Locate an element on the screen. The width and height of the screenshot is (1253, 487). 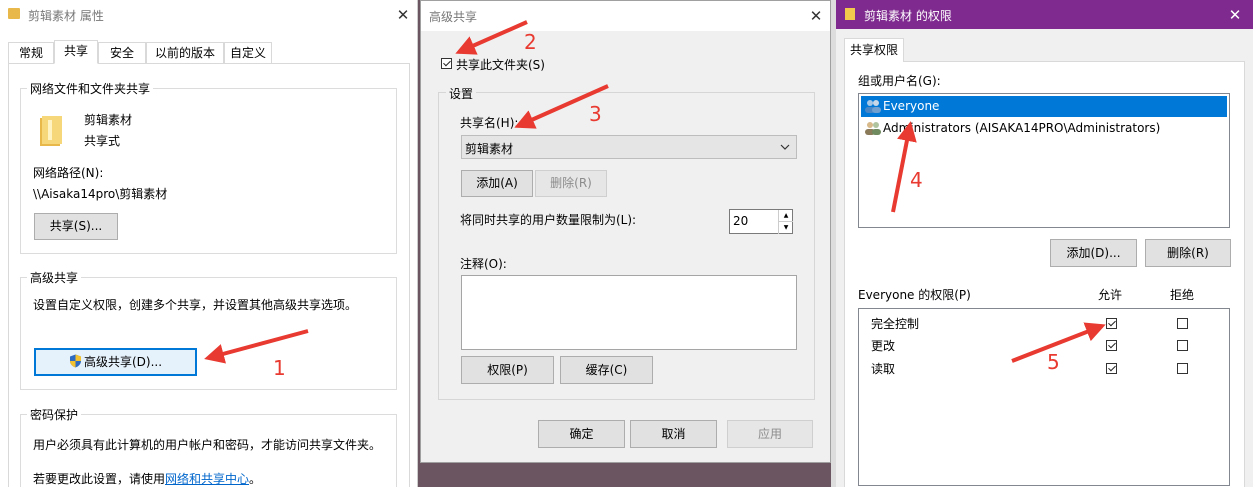
chevron-down-icon is located at coordinates (785, 147).